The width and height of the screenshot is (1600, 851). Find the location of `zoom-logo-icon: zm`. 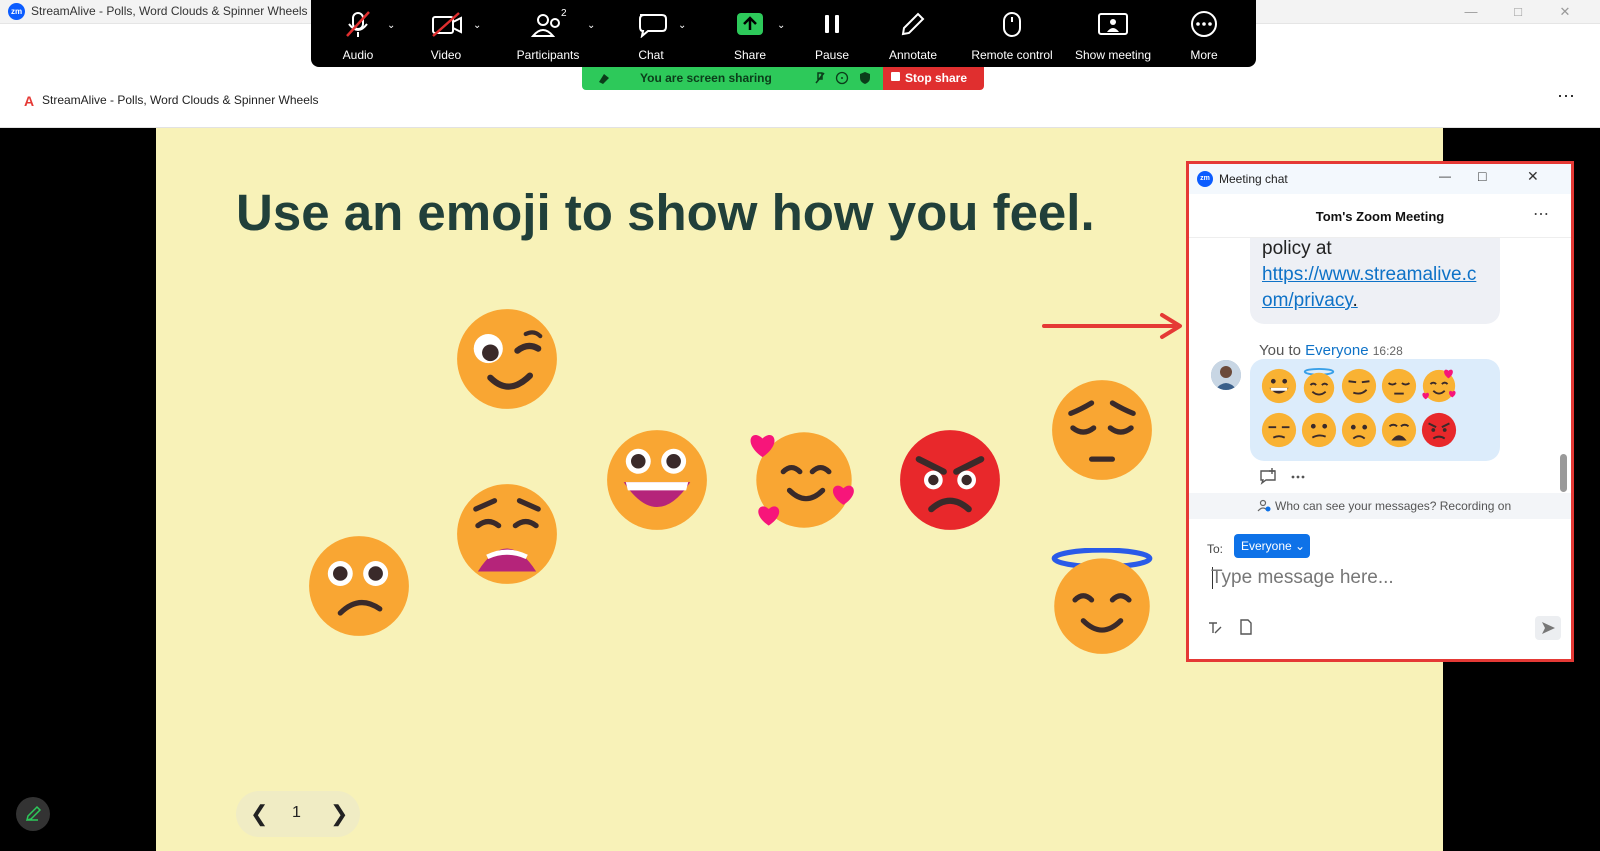

zoom-logo-icon: zm is located at coordinates (1205, 179).